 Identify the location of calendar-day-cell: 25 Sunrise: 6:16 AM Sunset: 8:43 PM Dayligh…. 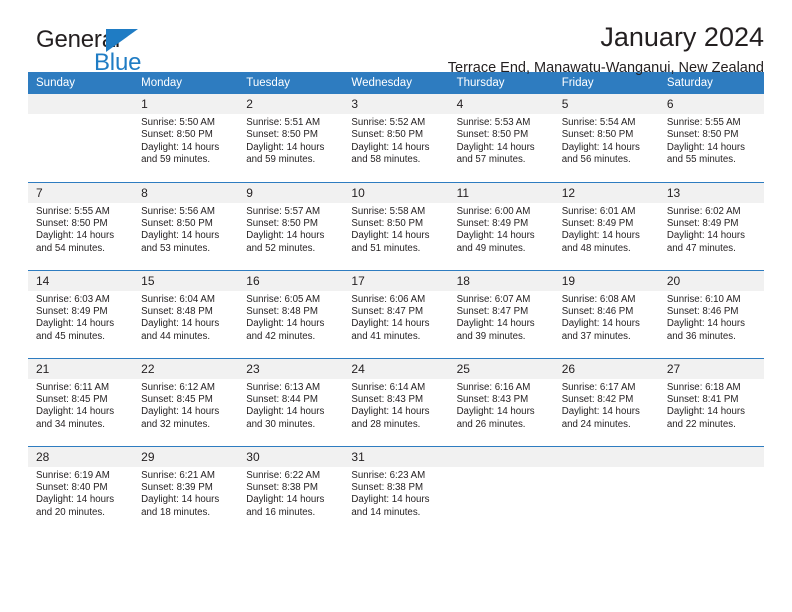
(501, 401).